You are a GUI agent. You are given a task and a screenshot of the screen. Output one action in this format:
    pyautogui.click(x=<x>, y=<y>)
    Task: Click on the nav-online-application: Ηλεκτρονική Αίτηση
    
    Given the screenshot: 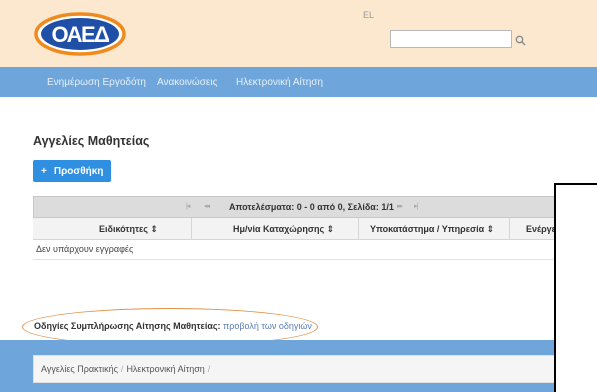 What is the action you would take?
    pyautogui.click(x=279, y=82)
    